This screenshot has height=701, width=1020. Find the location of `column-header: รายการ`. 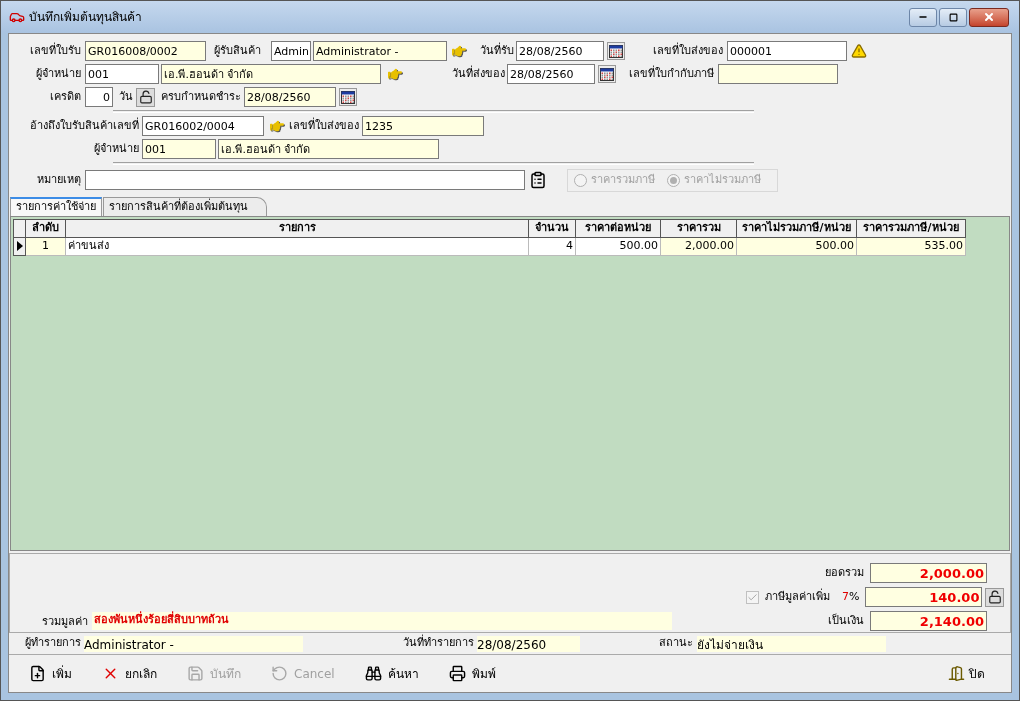

column-header: รายการ is located at coordinates (297, 228).